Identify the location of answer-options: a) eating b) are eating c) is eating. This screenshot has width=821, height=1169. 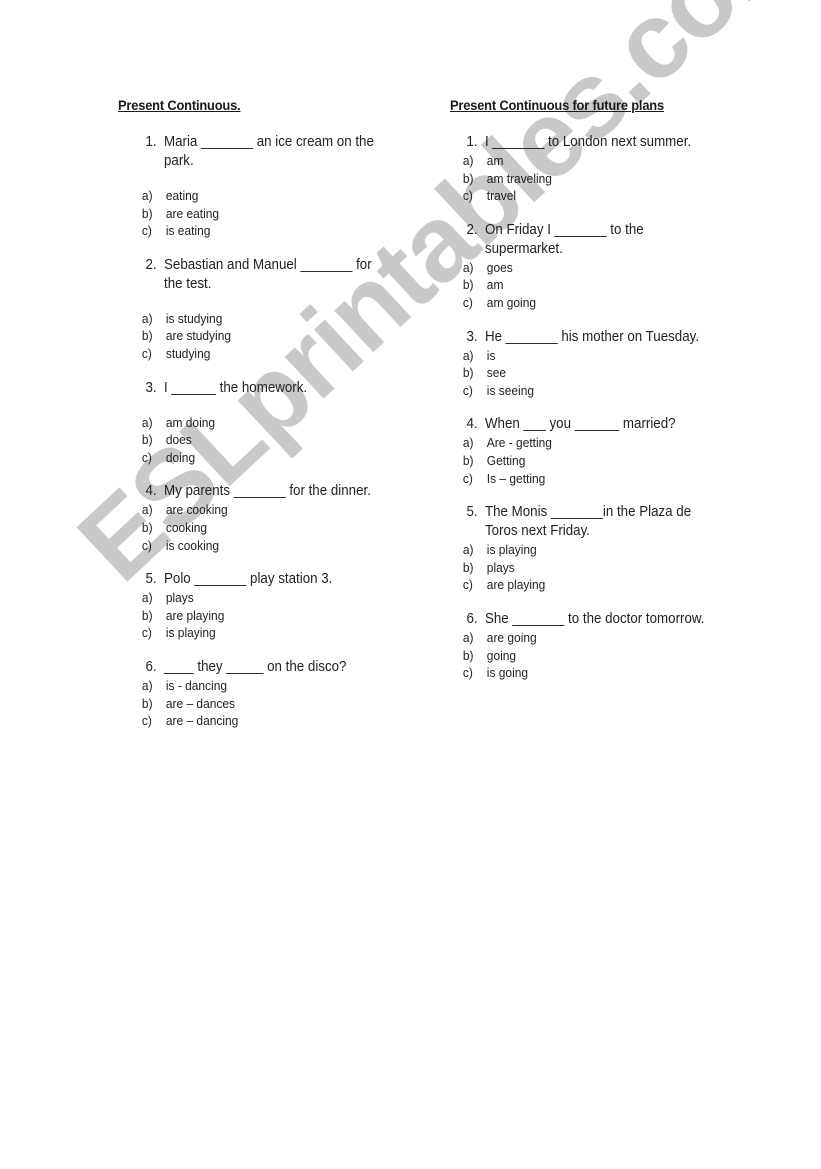
(251, 213).